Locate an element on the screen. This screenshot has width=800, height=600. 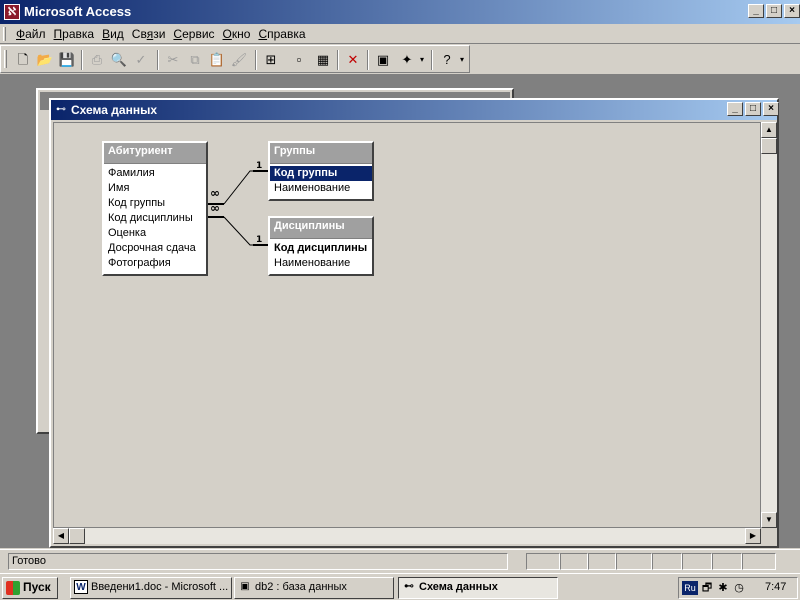
menu-help: Справка is located at coordinates (281, 34).